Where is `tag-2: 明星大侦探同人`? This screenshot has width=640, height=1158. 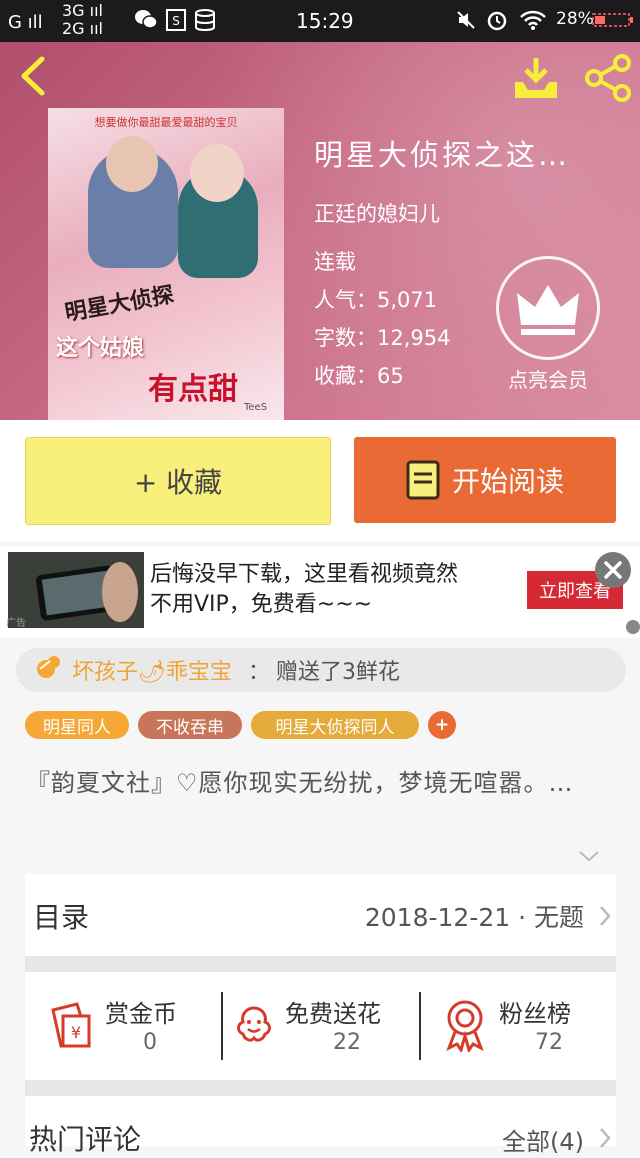
tag-2: 明星大侦探同人 is located at coordinates (335, 725).